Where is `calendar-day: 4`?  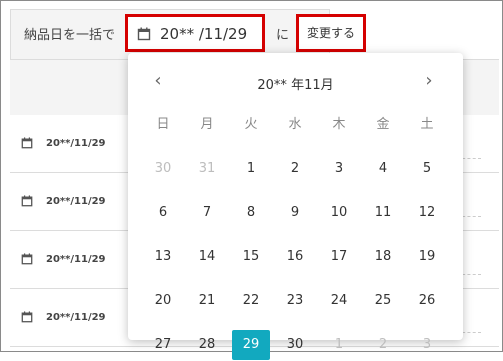
calendar-day: 4 is located at coordinates (383, 168).